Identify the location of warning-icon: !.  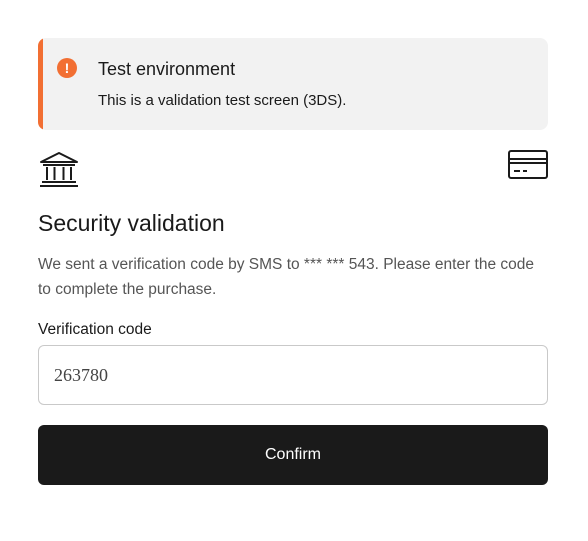
(67, 68).